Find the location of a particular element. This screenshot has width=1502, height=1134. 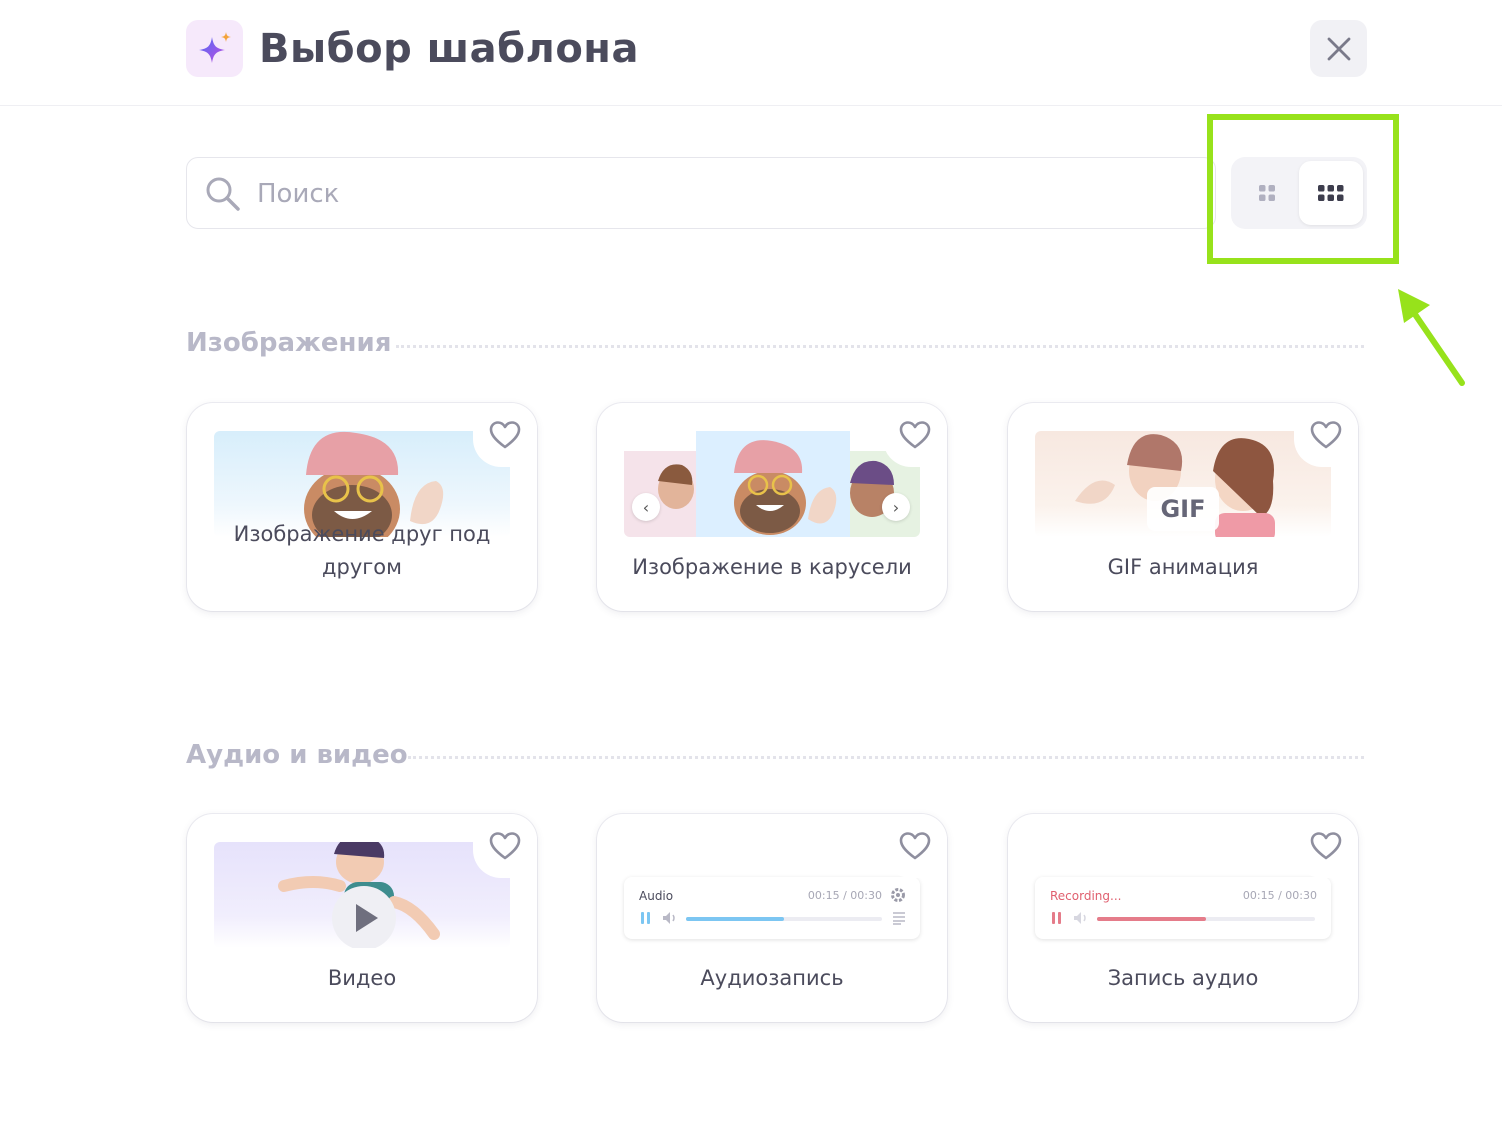

card-label: Аудиозапись is located at coordinates (772, 978).